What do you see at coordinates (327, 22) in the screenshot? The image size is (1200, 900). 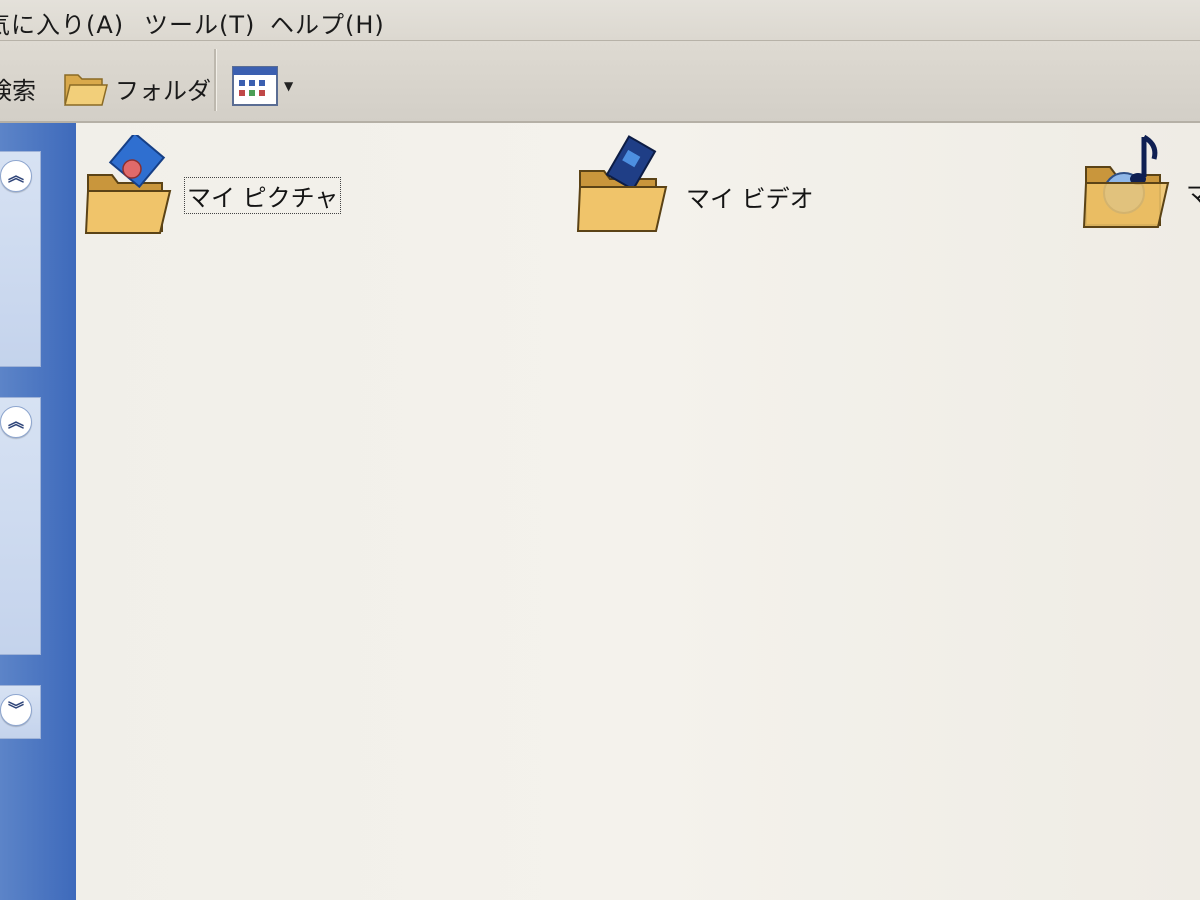 I see `menu-help: ヘルプ(H)` at bounding box center [327, 22].